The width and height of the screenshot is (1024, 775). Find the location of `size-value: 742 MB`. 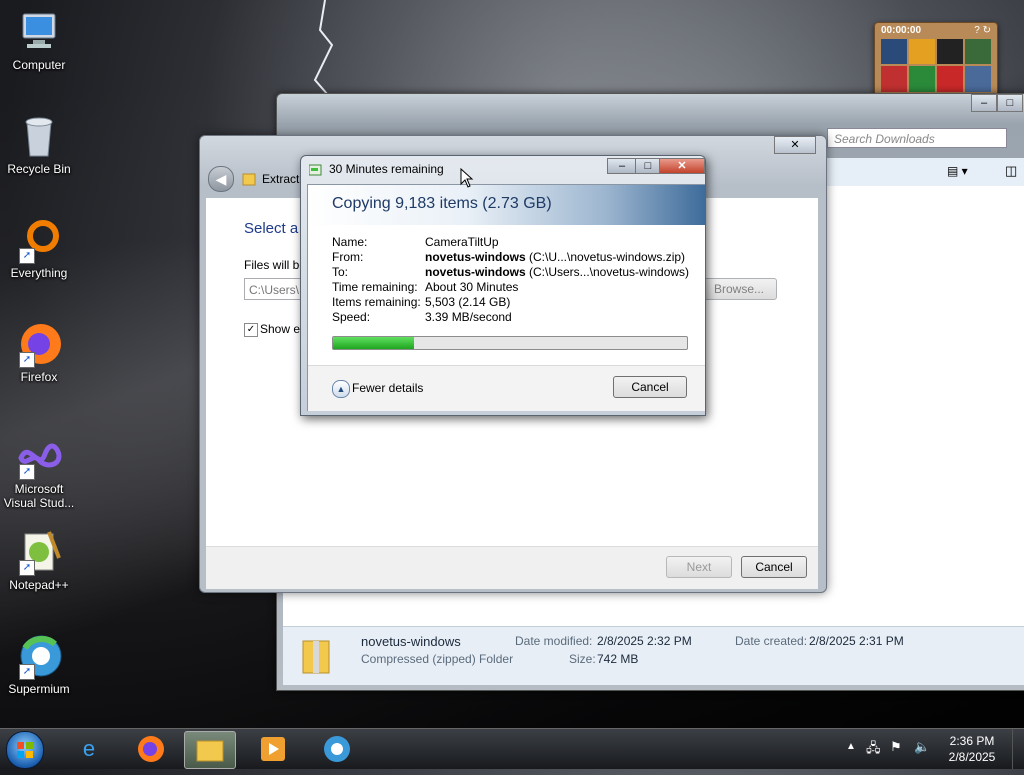

size-value: 742 MB is located at coordinates (618, 659).